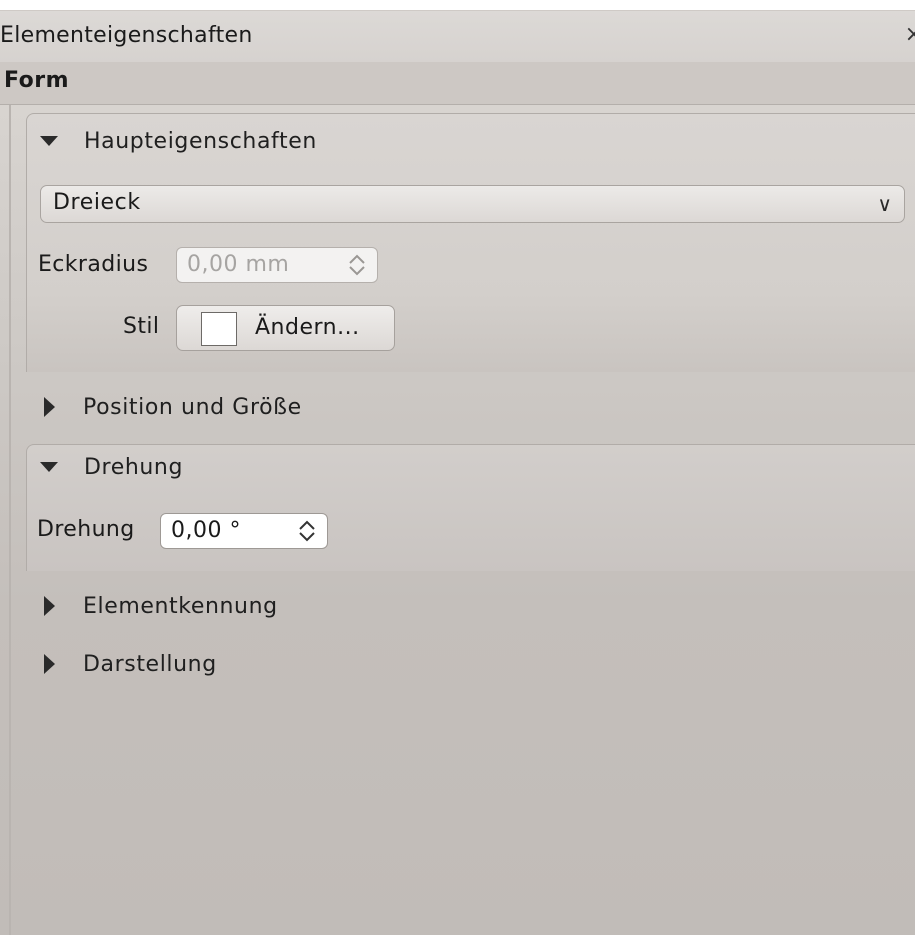 This screenshot has height=935, width=915. What do you see at coordinates (150, 664) in the screenshot?
I see `appearance-title: Darstellung` at bounding box center [150, 664].